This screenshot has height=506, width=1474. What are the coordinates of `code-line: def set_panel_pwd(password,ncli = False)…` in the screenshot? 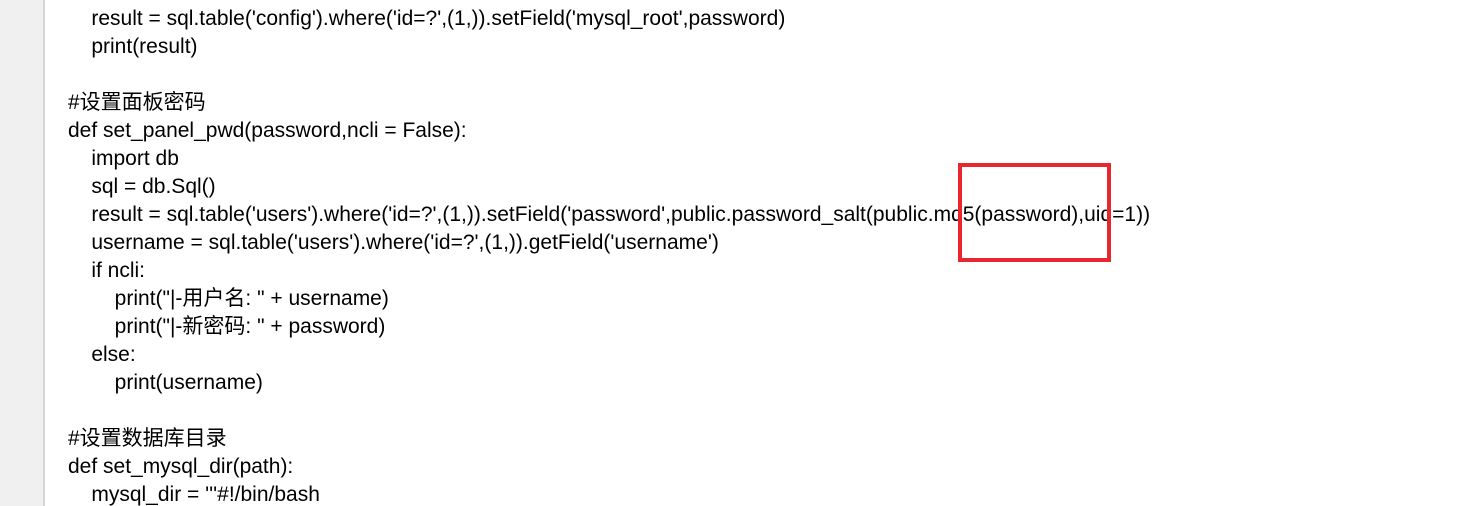 It's located at (267, 130).